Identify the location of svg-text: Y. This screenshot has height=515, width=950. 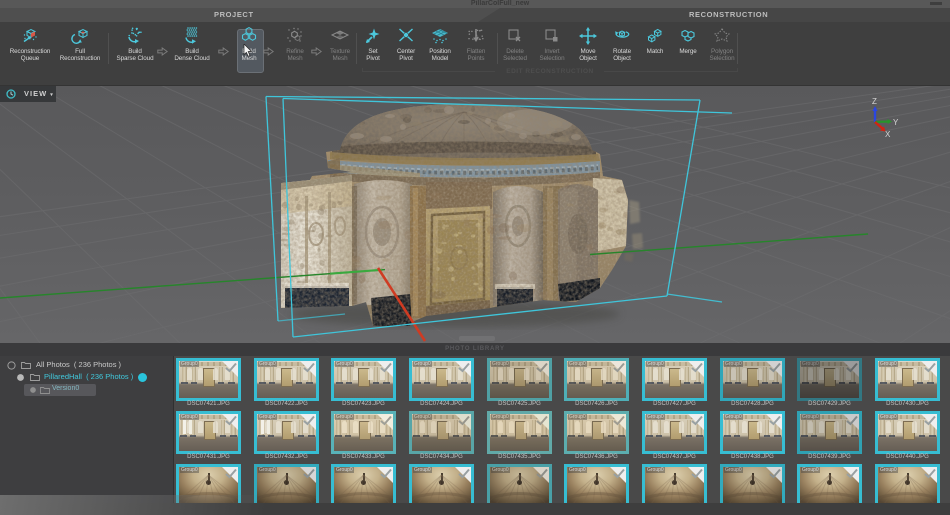
(896, 122).